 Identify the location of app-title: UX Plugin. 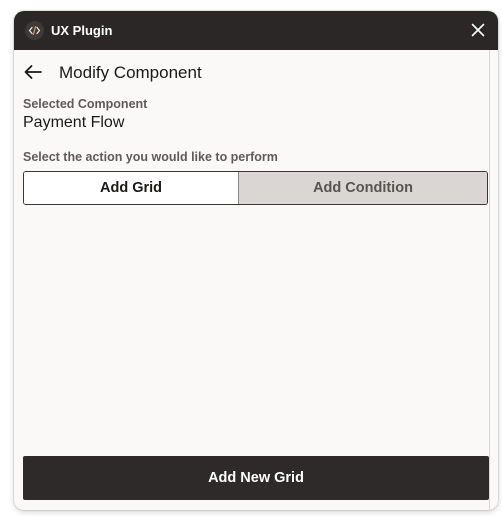
(82, 30).